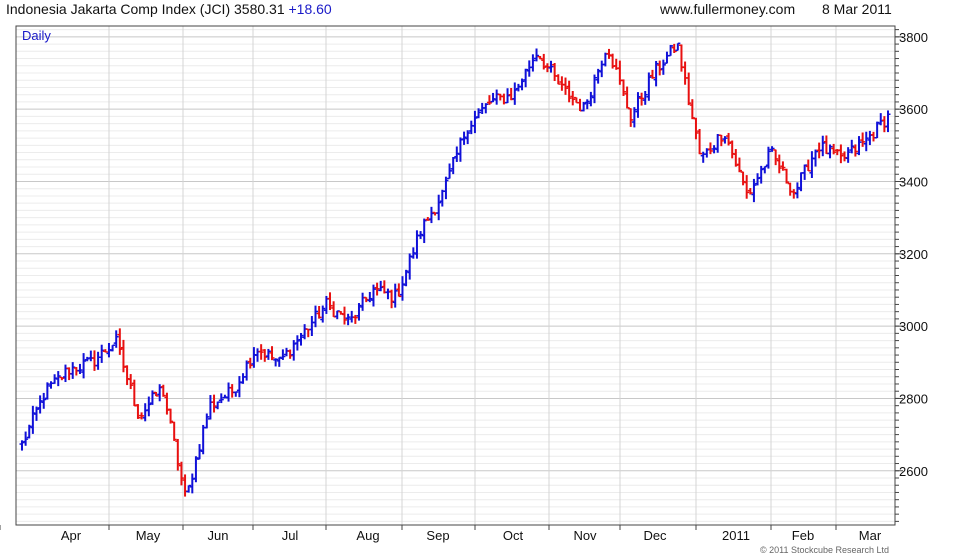  I want to click on y-tick-label: 2600, so click(913, 471).